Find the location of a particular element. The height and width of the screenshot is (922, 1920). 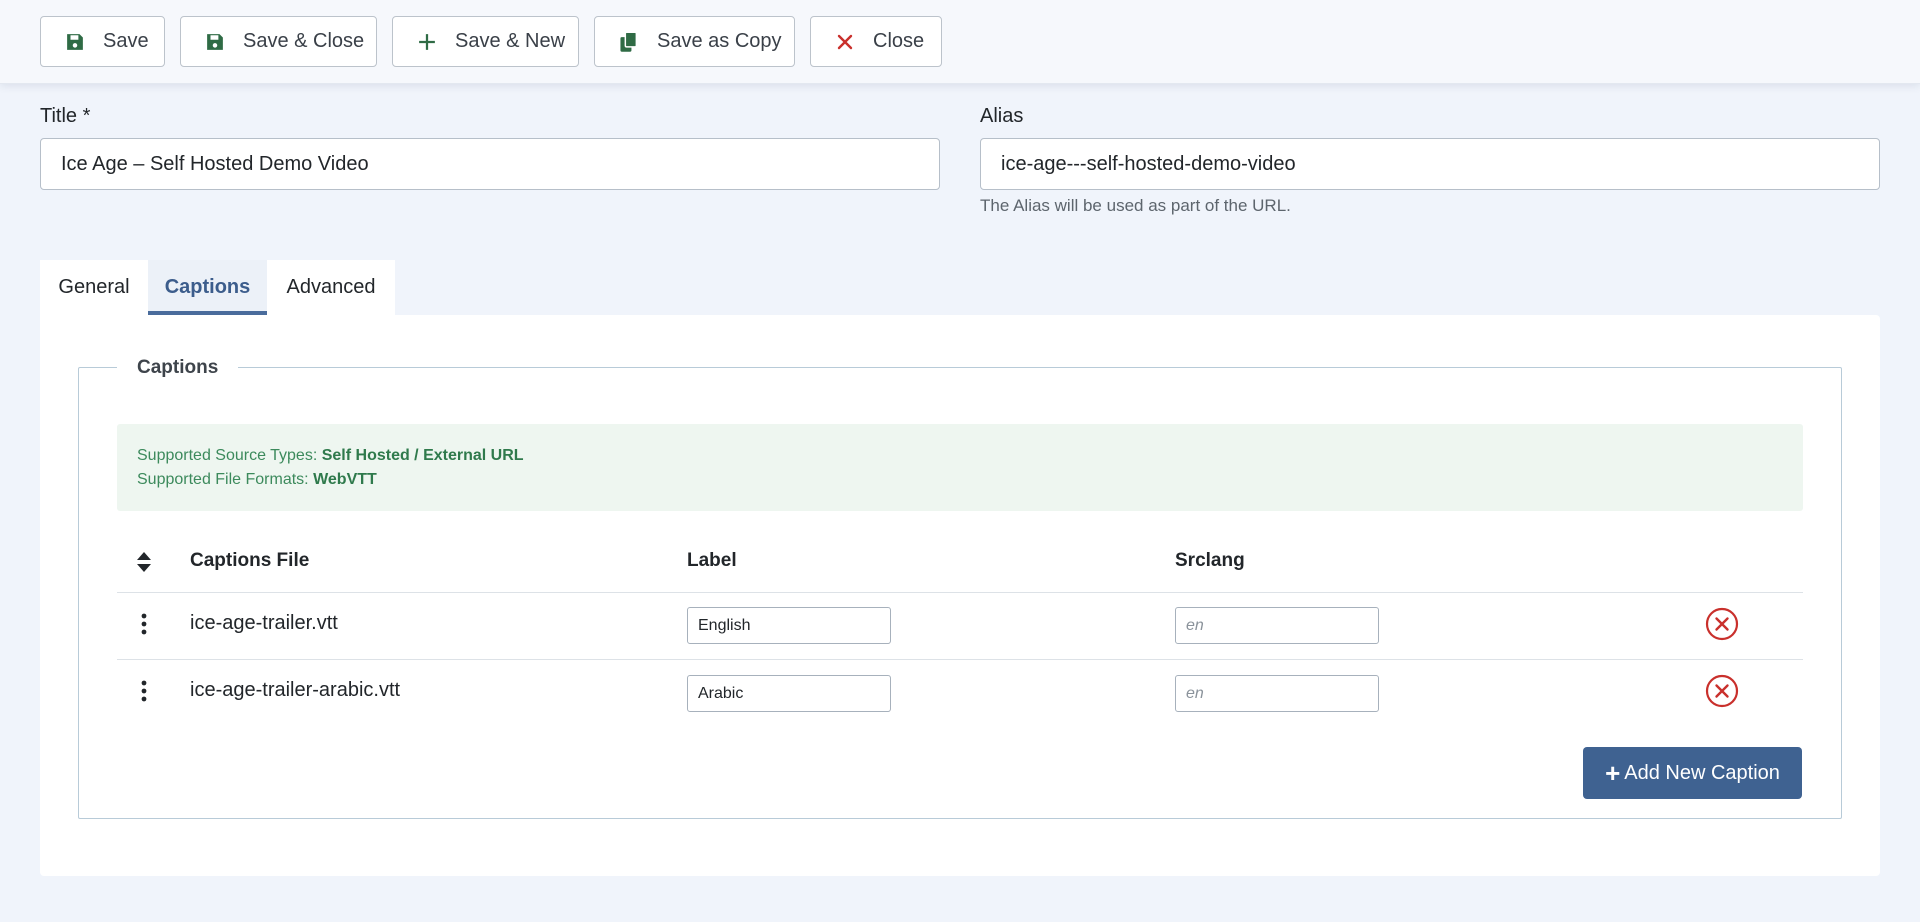

save-new-button: Save & New is located at coordinates (485, 41).